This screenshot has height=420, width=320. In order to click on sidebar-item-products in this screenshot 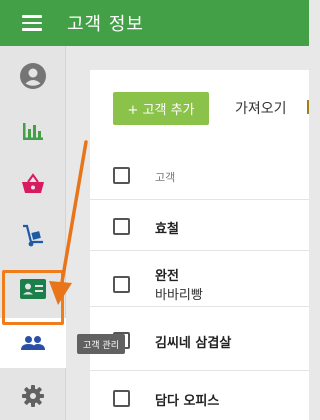, I will do `click(33, 184)`.